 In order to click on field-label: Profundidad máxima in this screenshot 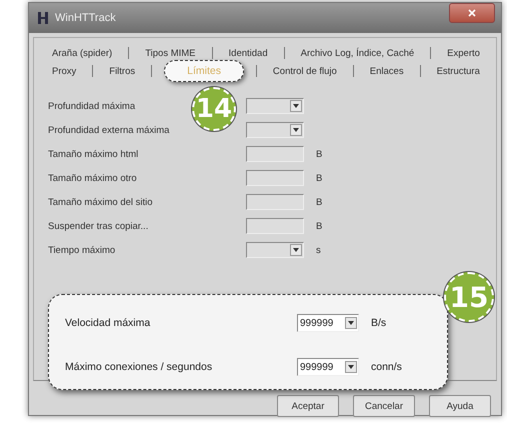, I will do `click(92, 106)`.